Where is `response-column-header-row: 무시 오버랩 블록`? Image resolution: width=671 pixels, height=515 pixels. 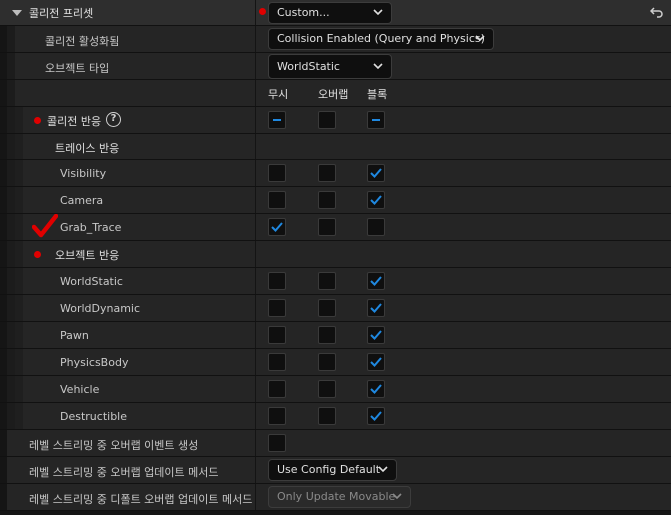 response-column-header-row: 무시 오버랩 블록 is located at coordinates (335, 93).